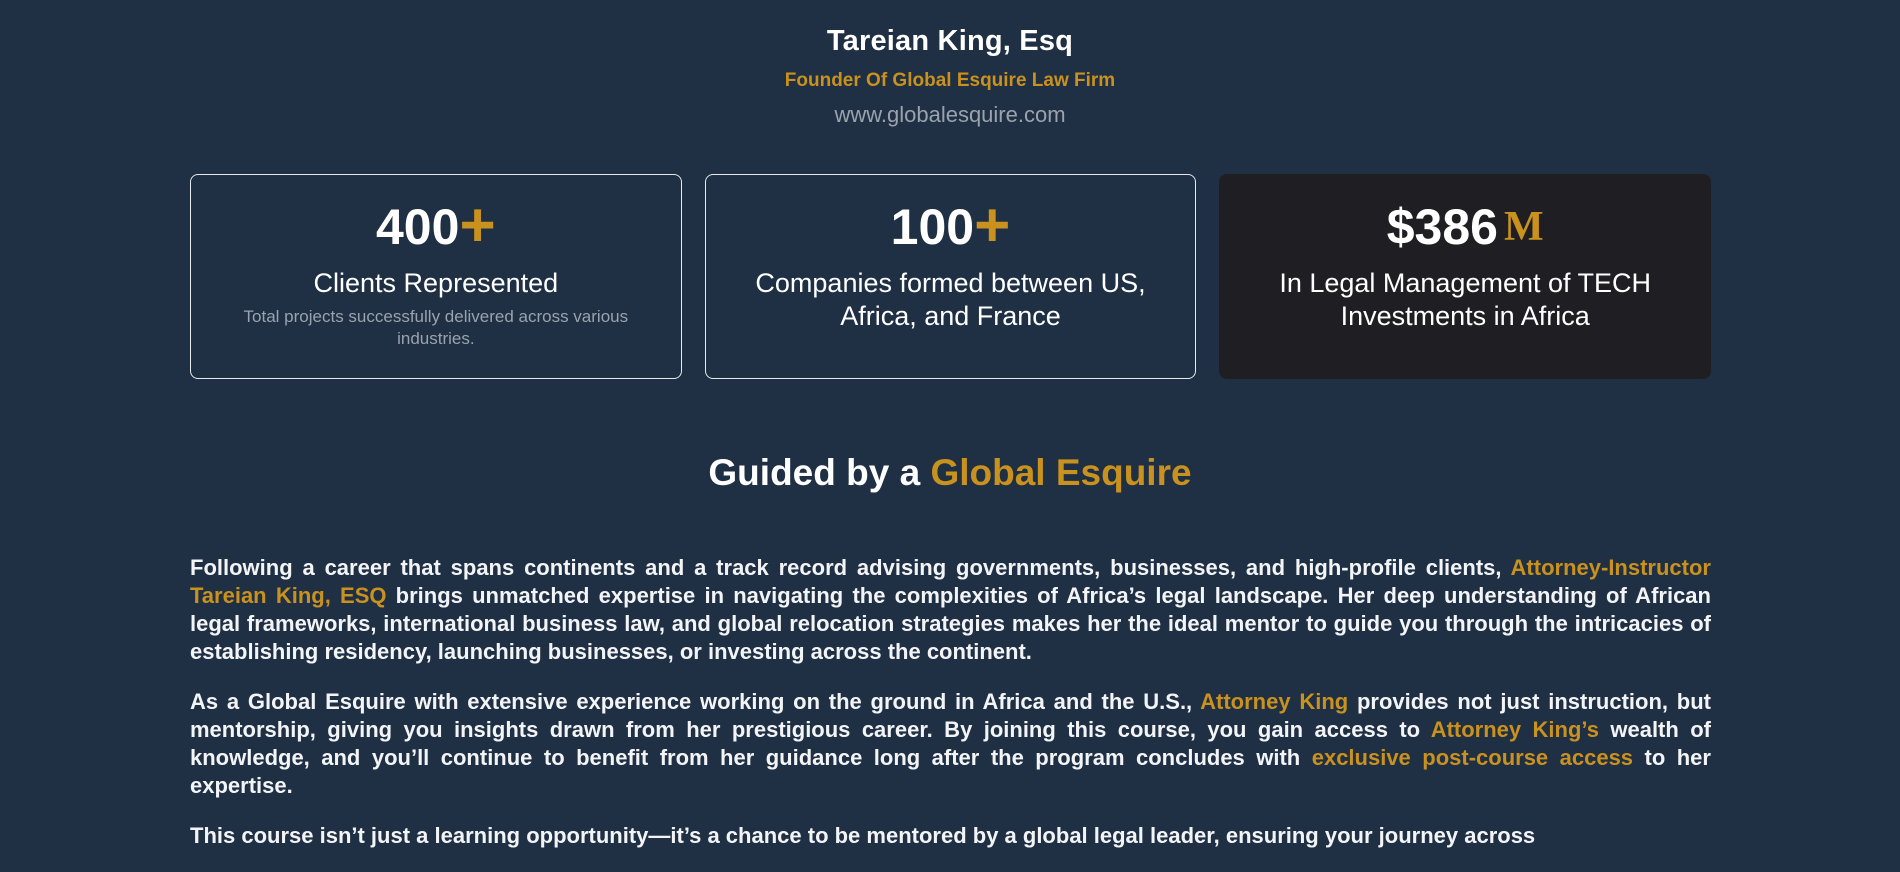 The width and height of the screenshot is (1900, 872). I want to click on stat-number: 100+, so click(951, 226).